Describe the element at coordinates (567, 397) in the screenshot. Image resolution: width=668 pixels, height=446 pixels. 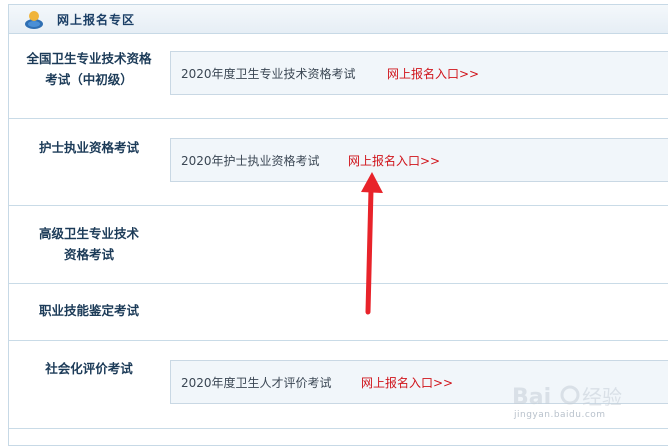
I see `baidu-watermark-logo: Bai 经验` at that location.